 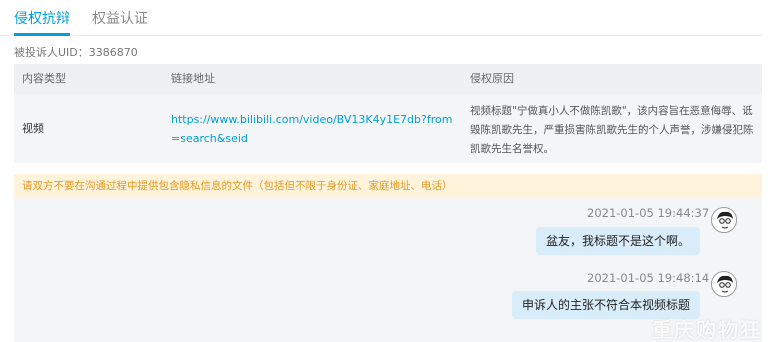 I want to click on watermark: 重庆购物狂, so click(x=707, y=330).